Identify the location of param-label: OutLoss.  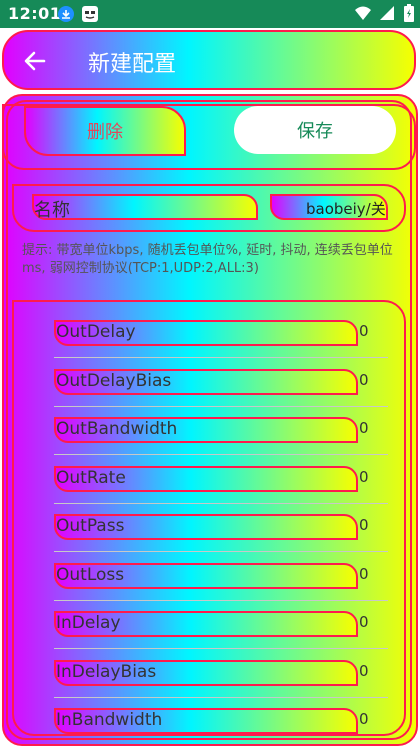
(90, 574).